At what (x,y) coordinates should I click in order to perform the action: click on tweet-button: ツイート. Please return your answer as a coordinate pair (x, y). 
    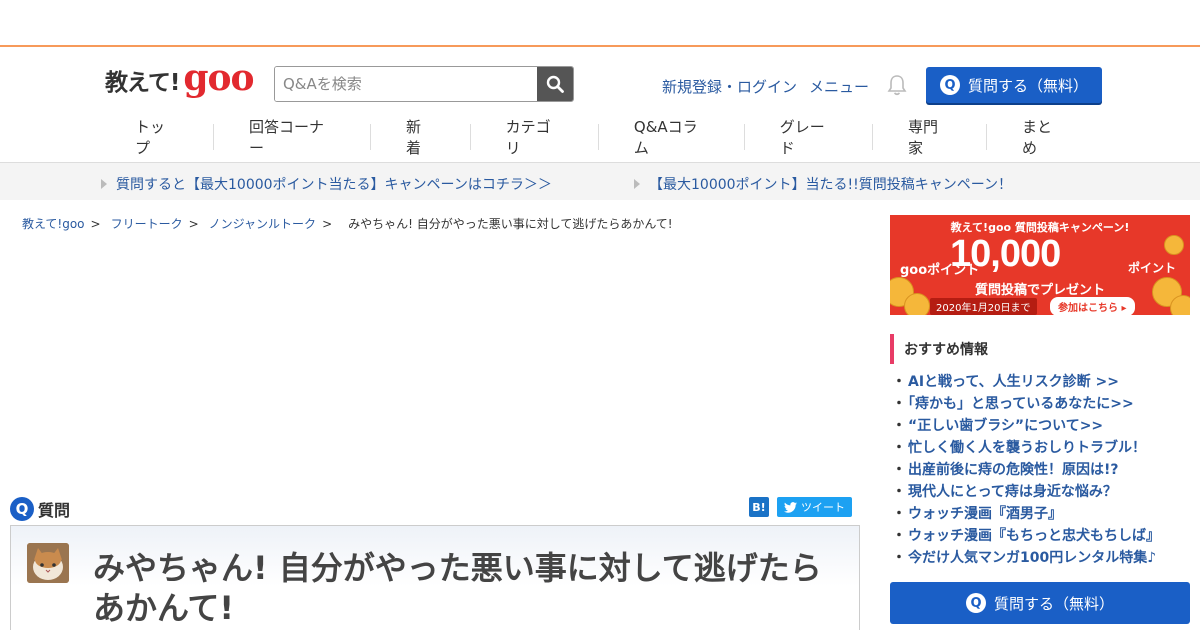
    Looking at the image, I should click on (814, 507).